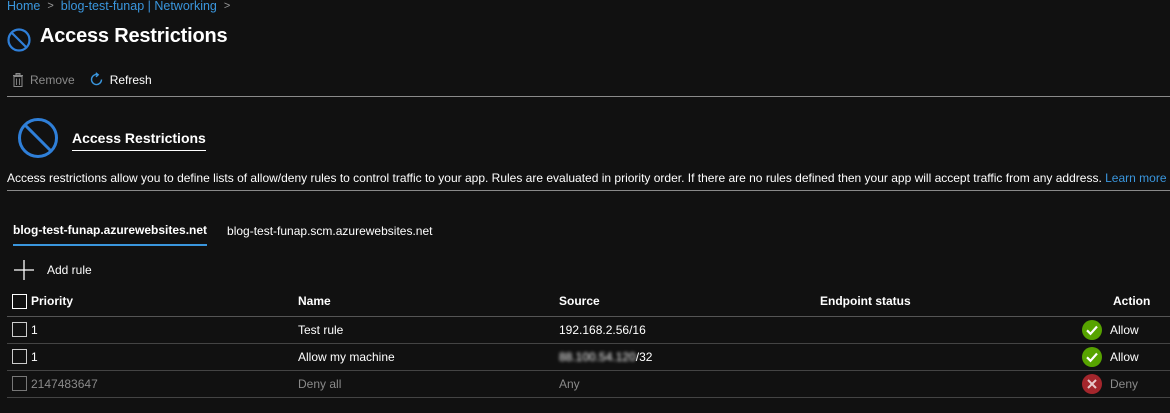  I want to click on add-rule-label: Add rule, so click(69, 270).